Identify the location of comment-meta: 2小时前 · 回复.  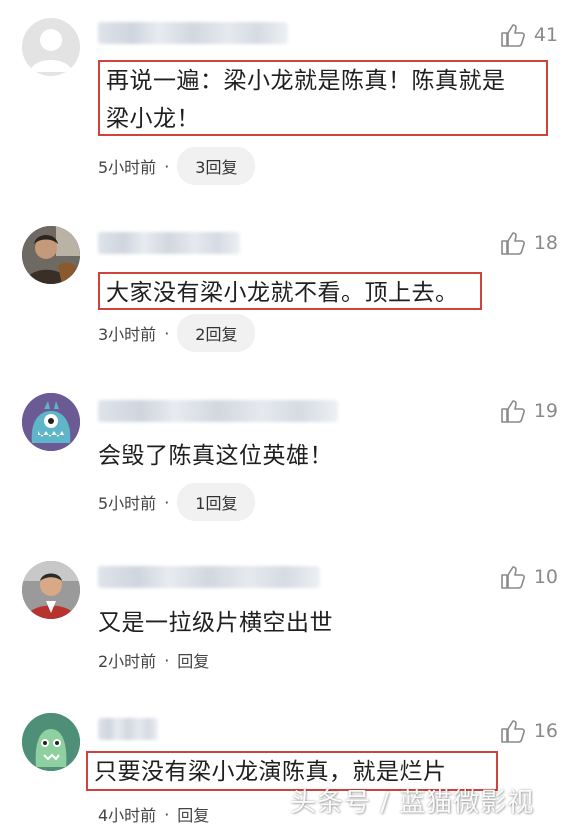
(153, 660).